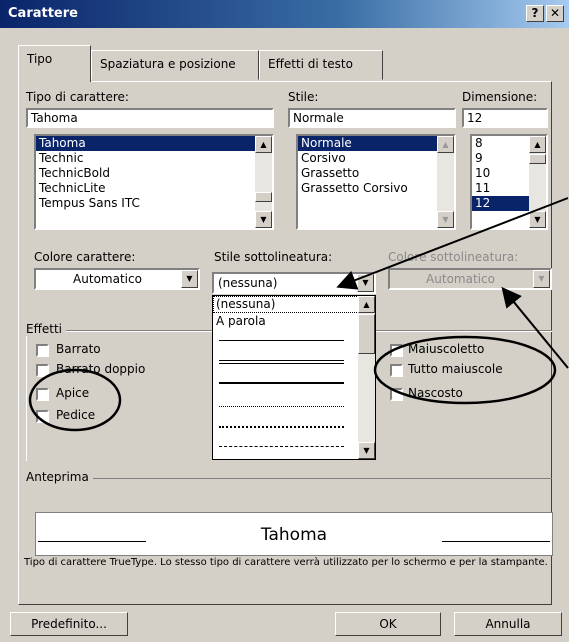 The width and height of the screenshot is (569, 642). I want to click on underline-style-value: (nessuna), so click(248, 283).